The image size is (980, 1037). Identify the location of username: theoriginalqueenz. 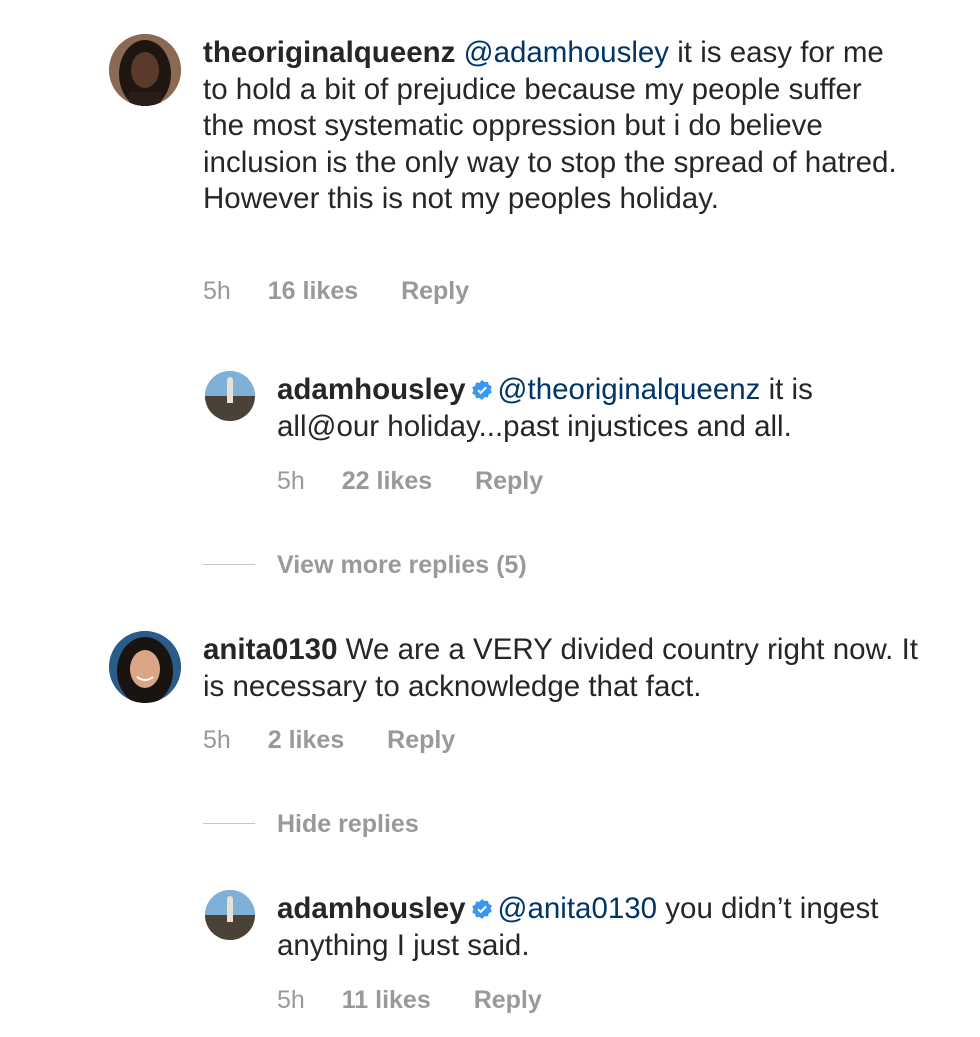
(329, 52).